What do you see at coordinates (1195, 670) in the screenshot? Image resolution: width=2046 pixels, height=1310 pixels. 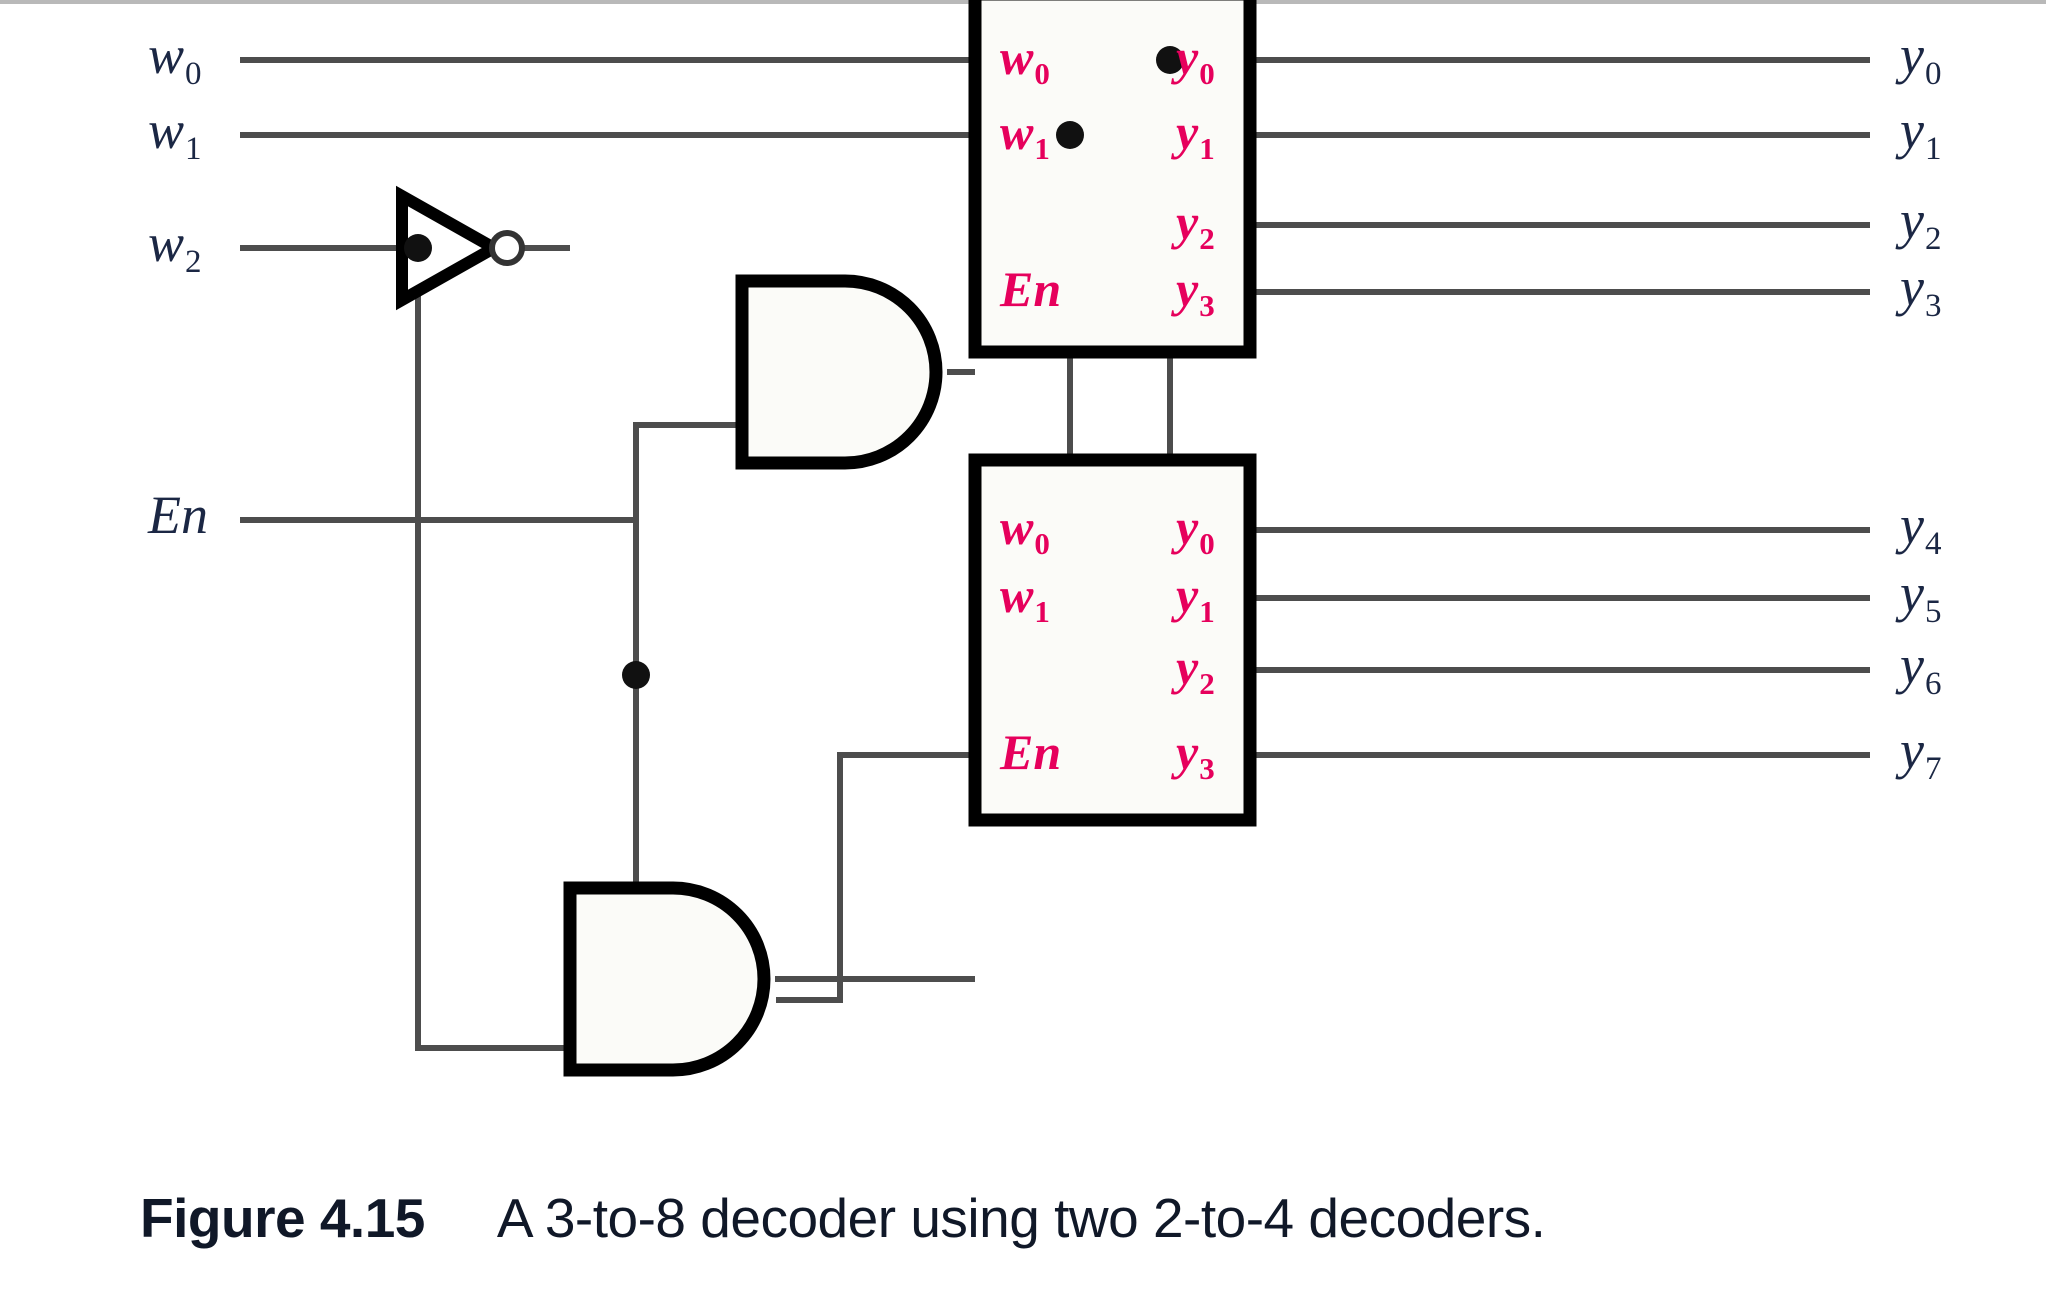 I see `bottom-decoder-pin-y2: y2` at bounding box center [1195, 670].